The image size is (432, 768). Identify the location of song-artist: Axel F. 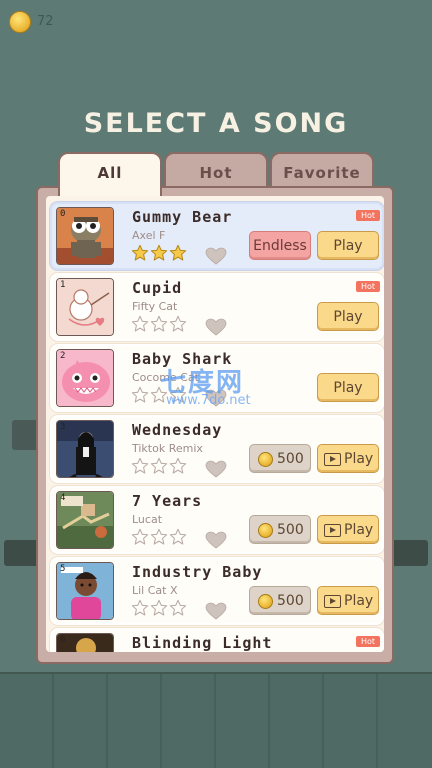
(149, 235).